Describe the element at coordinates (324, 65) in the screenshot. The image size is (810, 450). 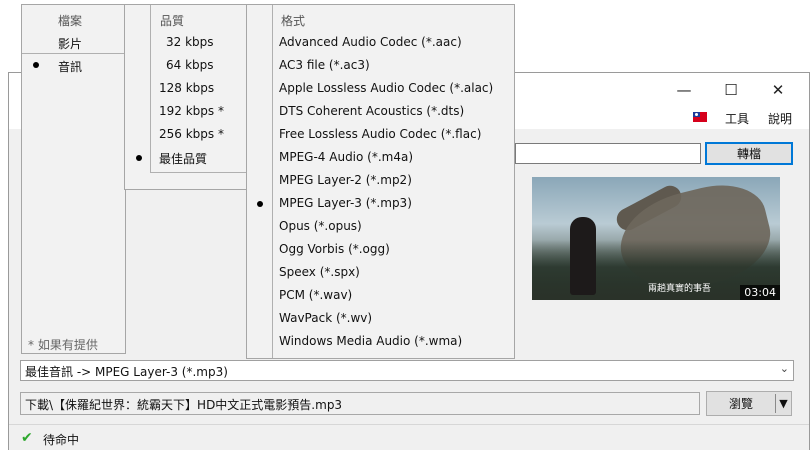
I see `menu-item-ac3: AC3 file (*.ac3)` at that location.